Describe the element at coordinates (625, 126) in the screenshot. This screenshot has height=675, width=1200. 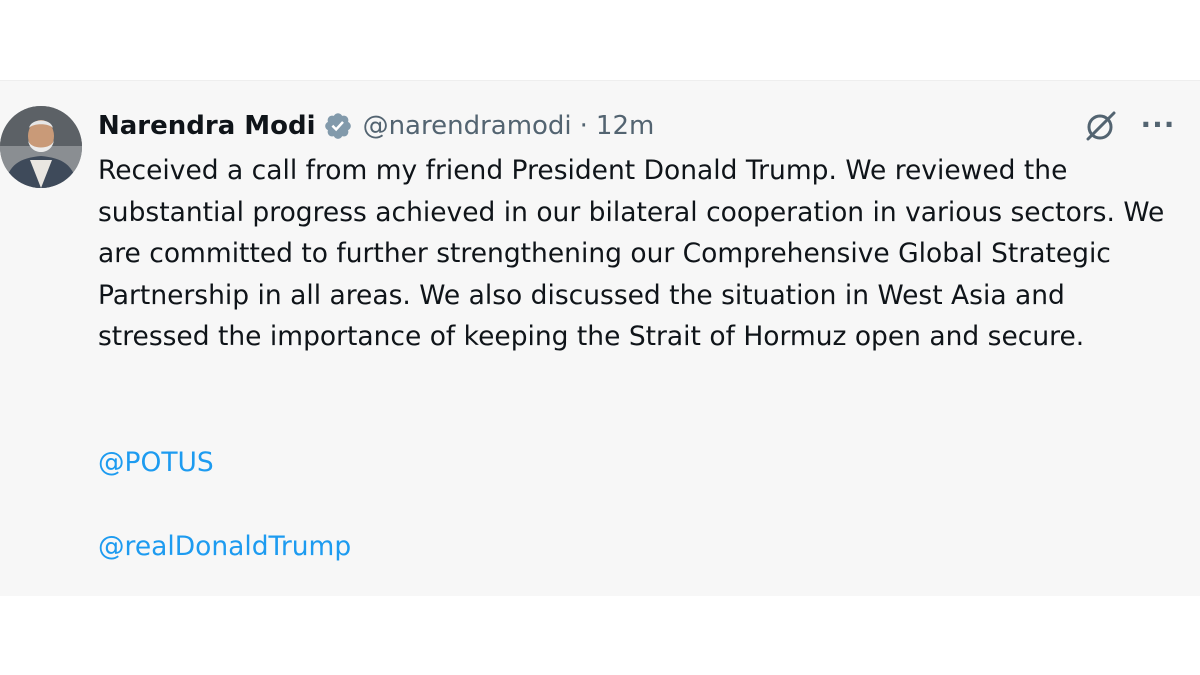
I see `timestamp: 12m` at that location.